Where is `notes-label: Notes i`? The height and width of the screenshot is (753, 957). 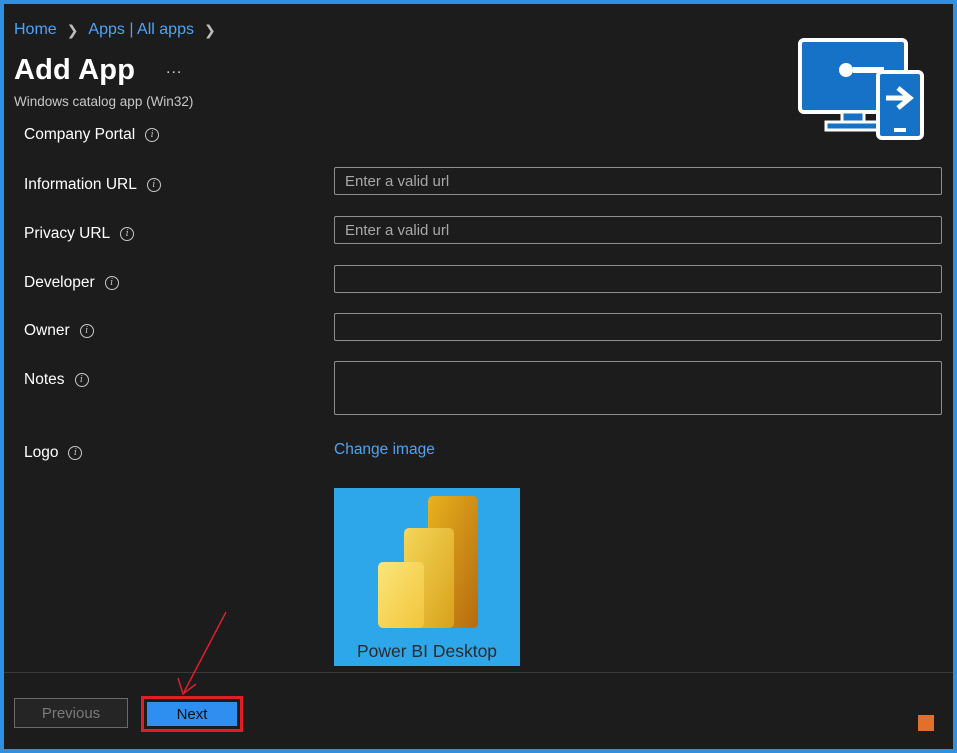 notes-label: Notes i is located at coordinates (56, 380).